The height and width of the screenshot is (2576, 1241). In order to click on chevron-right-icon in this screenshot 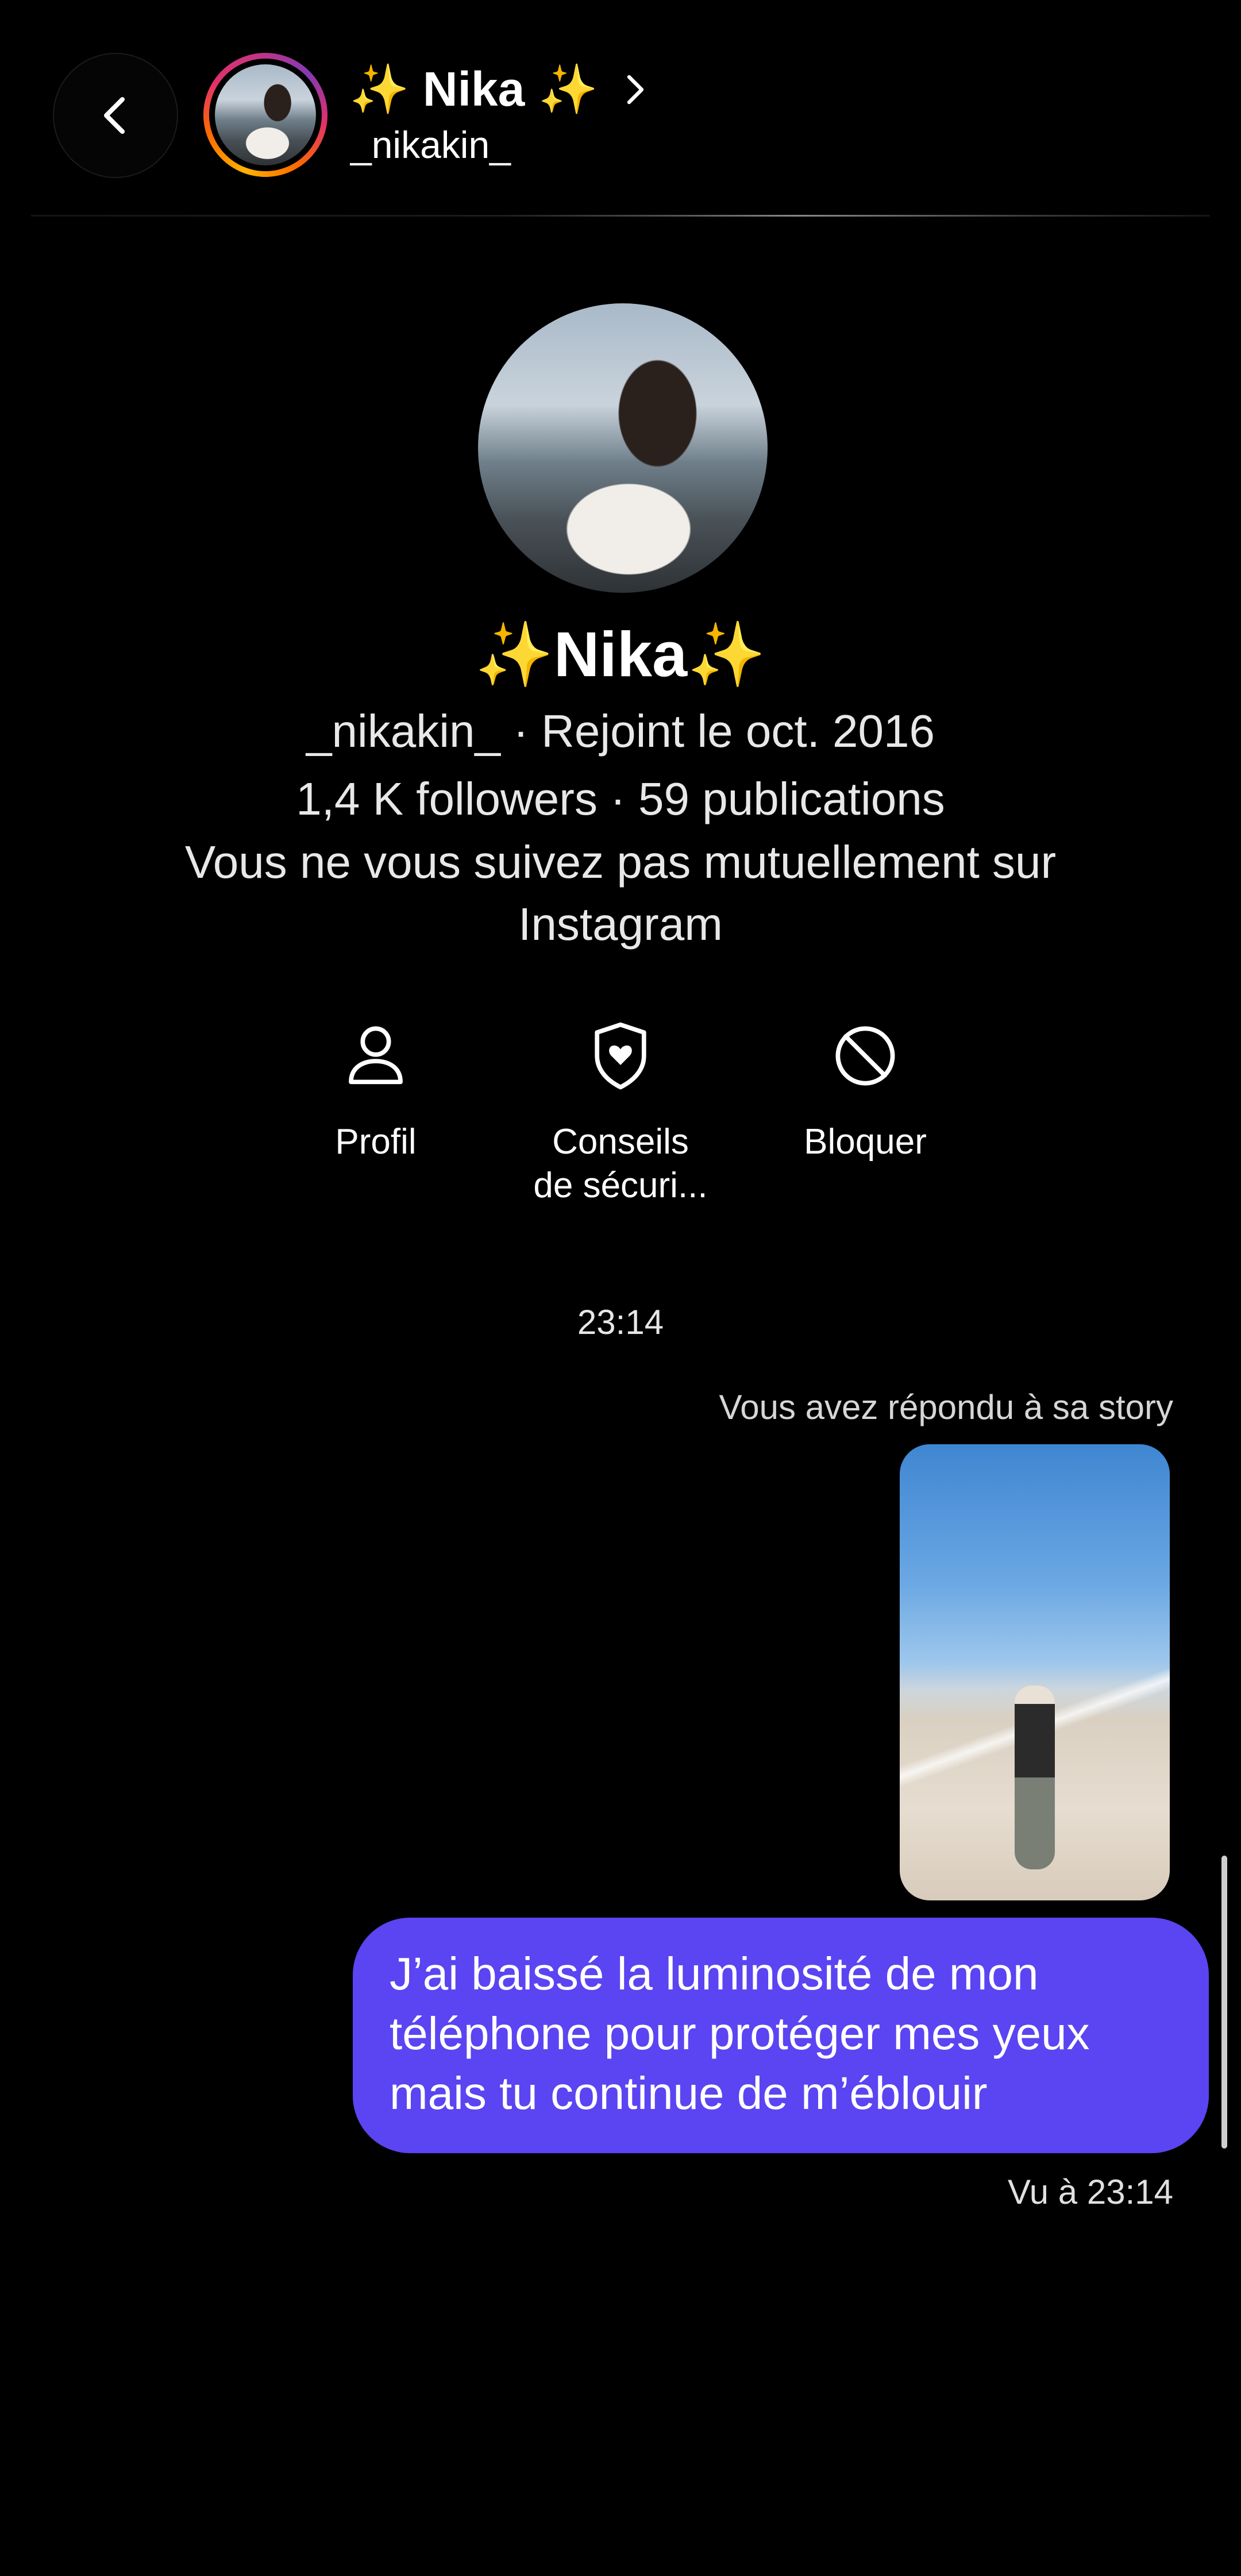, I will do `click(636, 89)`.